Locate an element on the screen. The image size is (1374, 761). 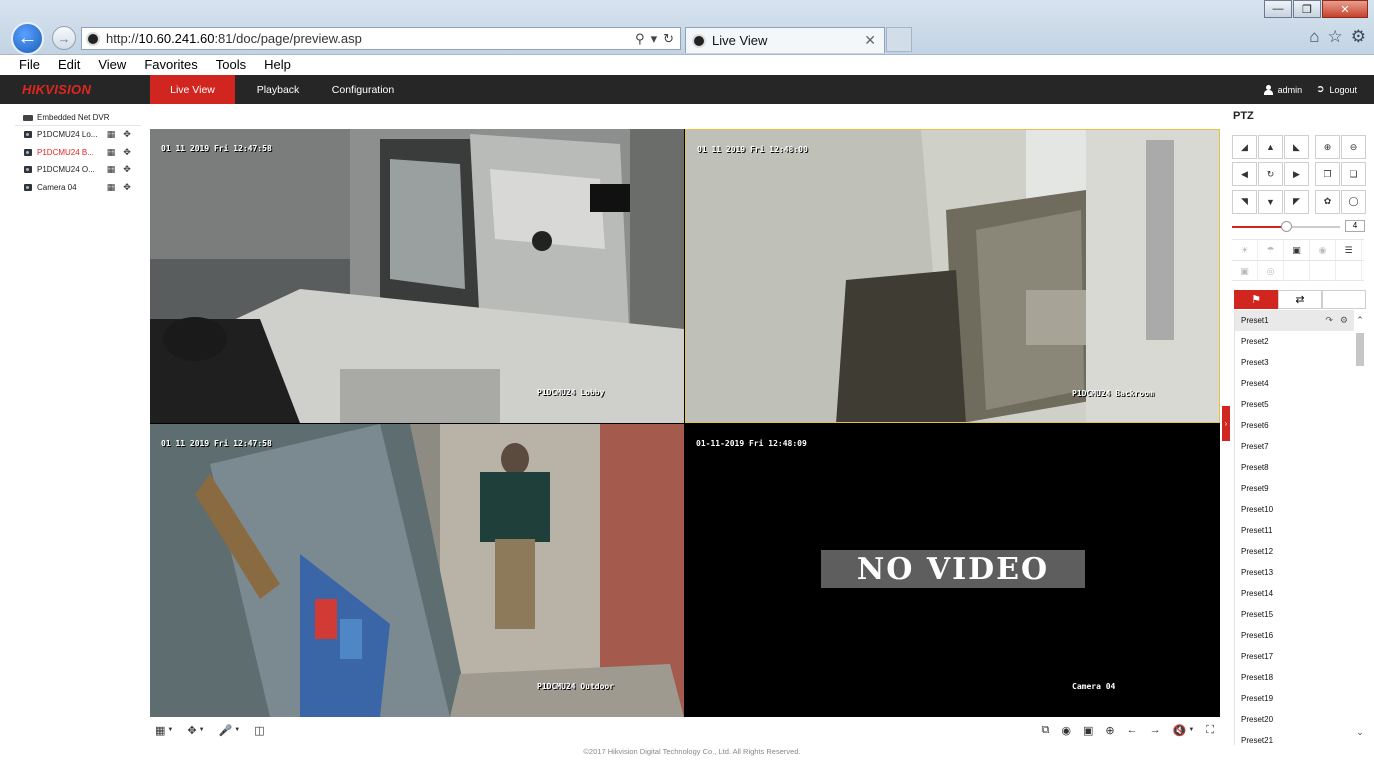
collapse-panel-handle: › is located at coordinates (1226, 423).